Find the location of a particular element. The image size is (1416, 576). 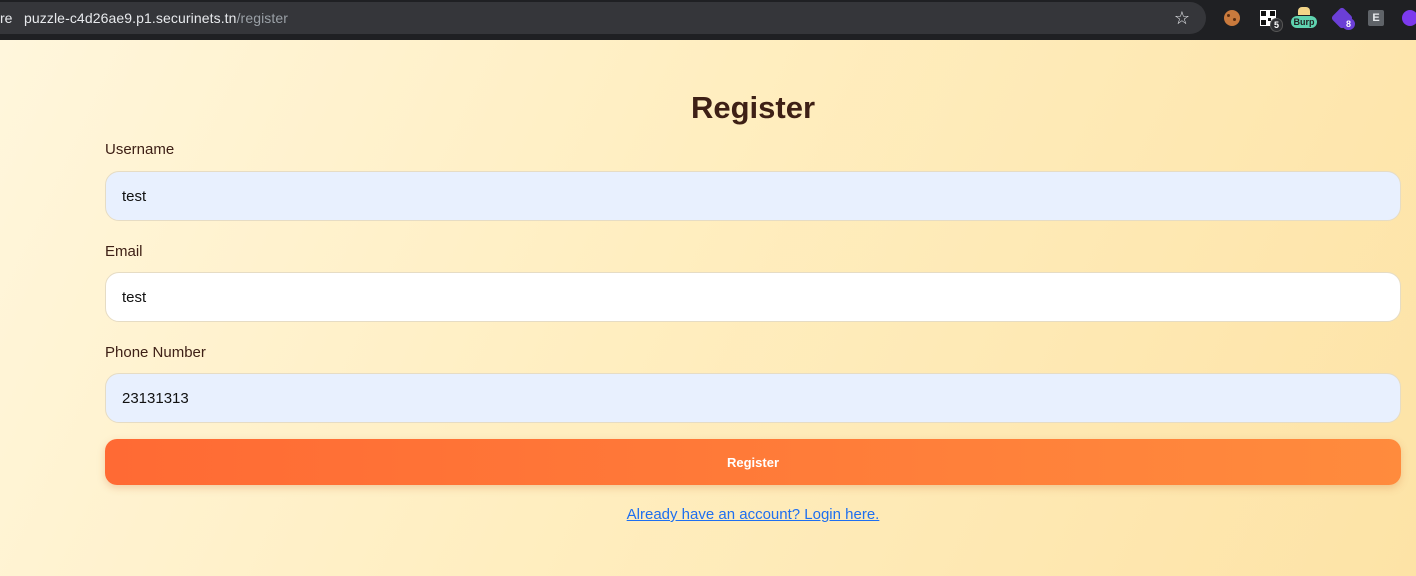

login-link-container: Already have an account? Login here. is located at coordinates (753, 514).